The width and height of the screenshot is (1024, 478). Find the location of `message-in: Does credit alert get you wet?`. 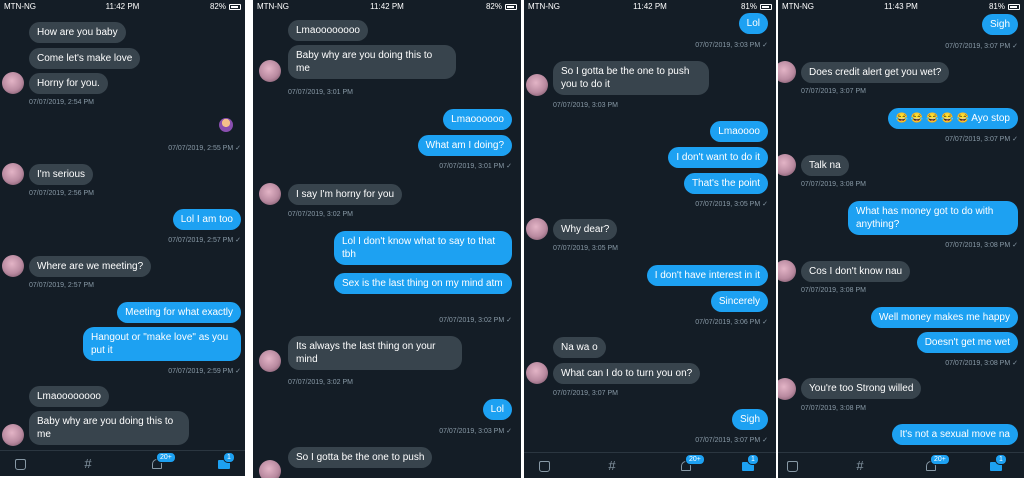

message-in: Does credit alert get you wet? is located at coordinates (875, 72).